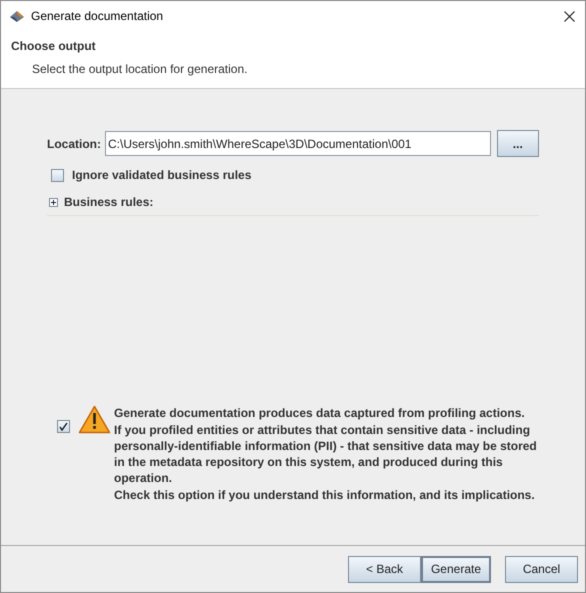  What do you see at coordinates (325, 454) in the screenshot?
I see `warning-message: Generate documentation produces data captured from profiling actions. If you profiled entities or attributes that contain sensitive data - including personally-identifiable information (PII) - that sensitive data may be stored in the metadata repository on this system, and produced during this operation. Check this option if you understand this information, and its implications.` at bounding box center [325, 454].